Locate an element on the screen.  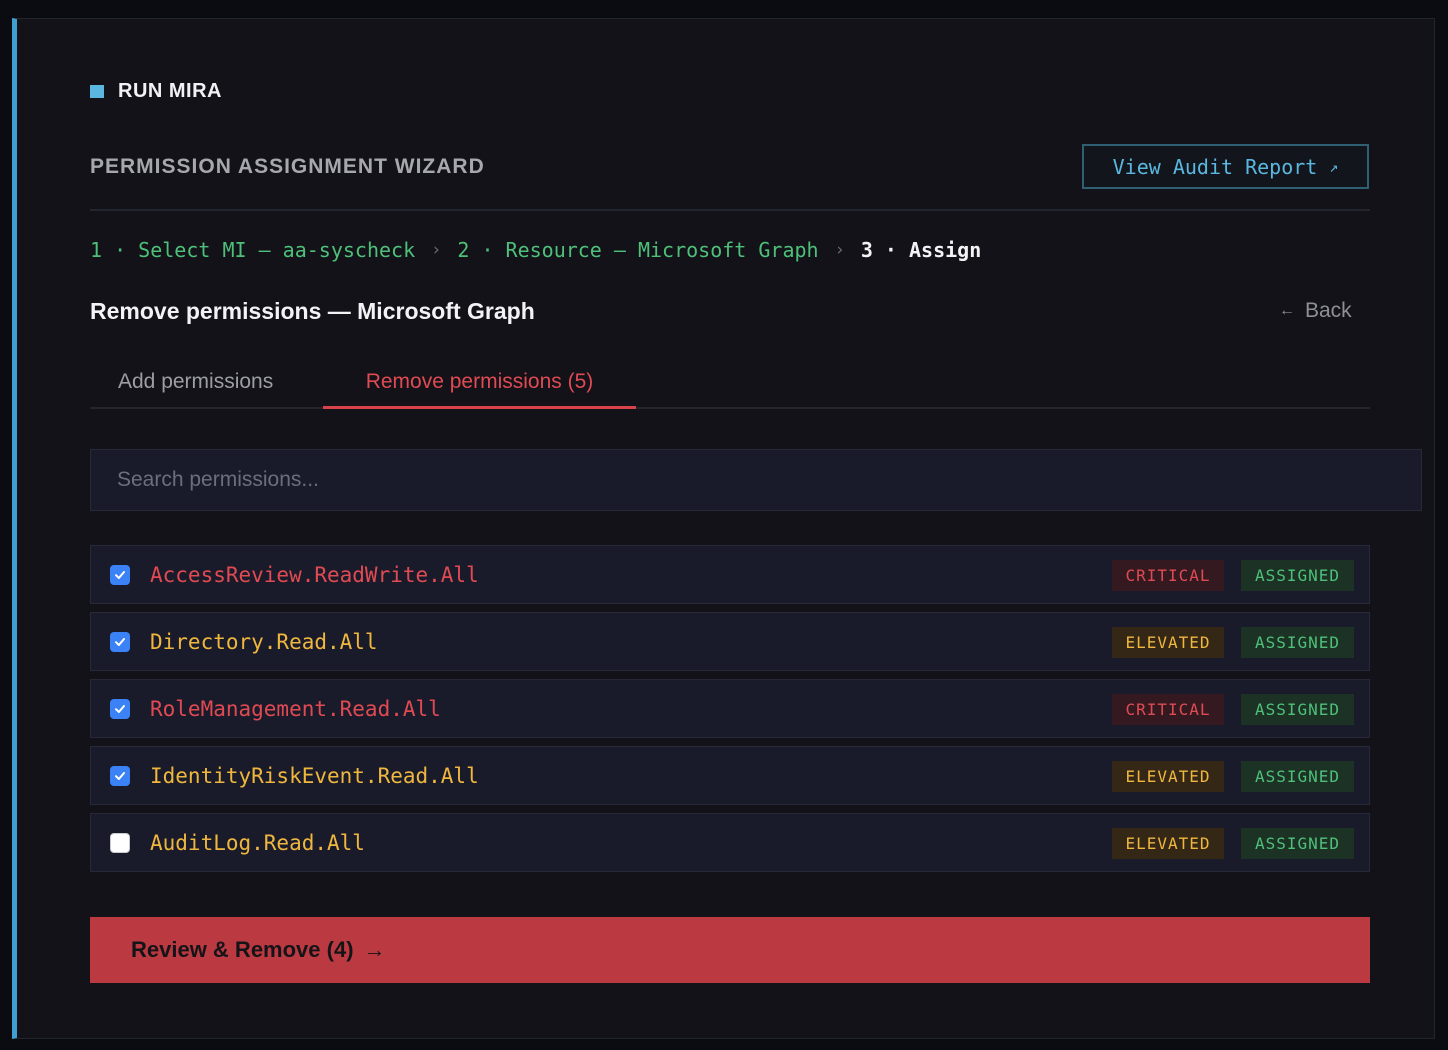
review-remove-button: Review & Remove (4) → is located at coordinates (730, 950).